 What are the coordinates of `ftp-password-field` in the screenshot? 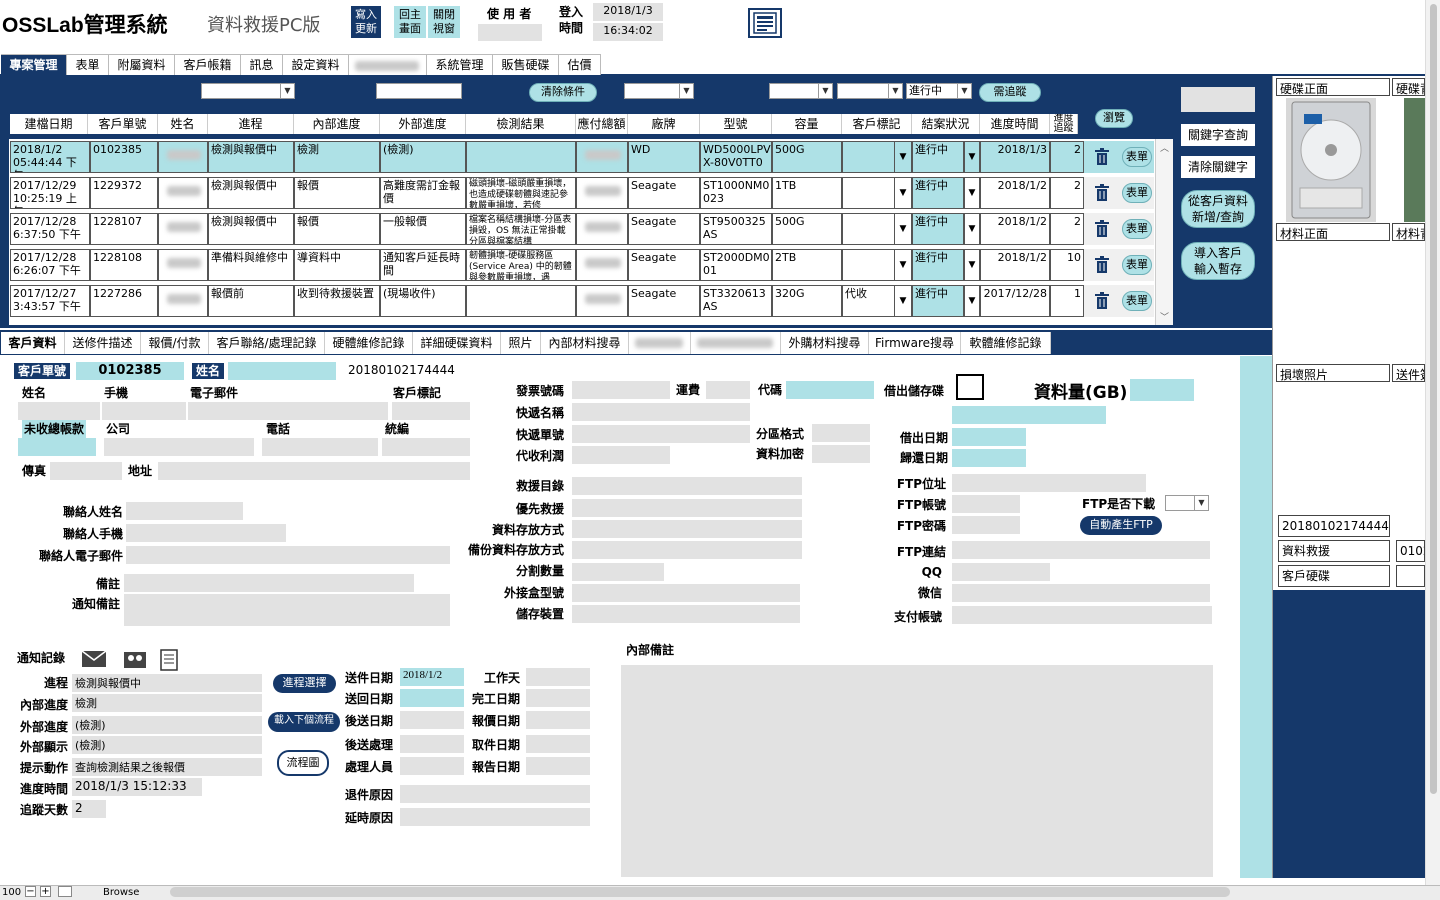 It's located at (986, 525).